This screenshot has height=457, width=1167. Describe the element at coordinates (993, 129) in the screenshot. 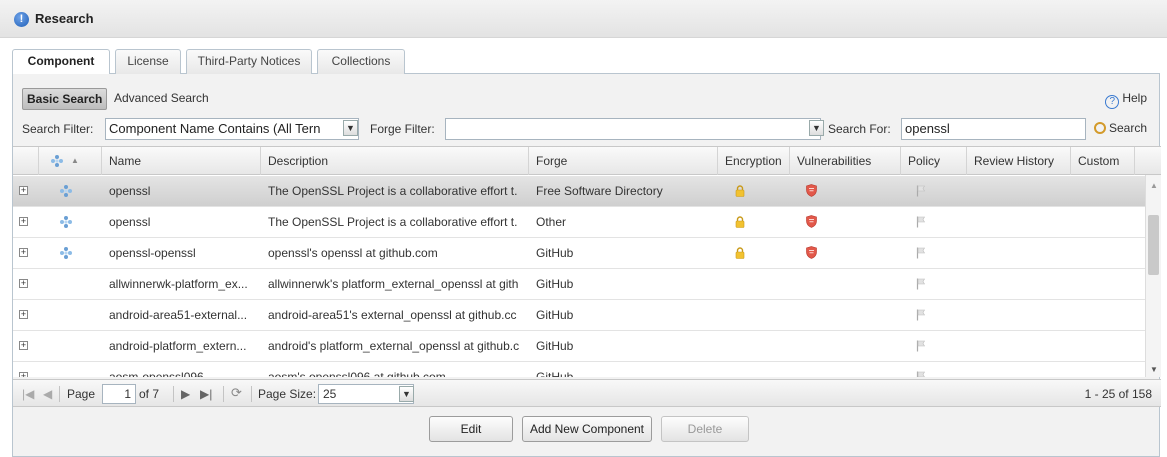

I see `search-input: openssl` at that location.